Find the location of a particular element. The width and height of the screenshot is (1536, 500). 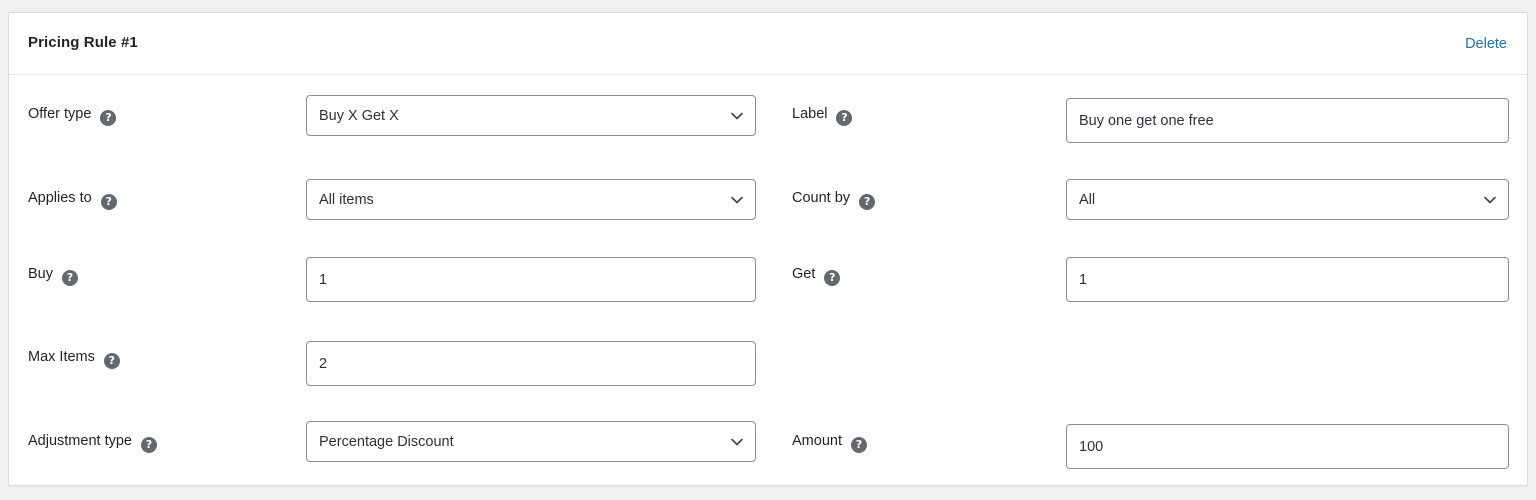

get-label: Get? is located at coordinates (816, 276).